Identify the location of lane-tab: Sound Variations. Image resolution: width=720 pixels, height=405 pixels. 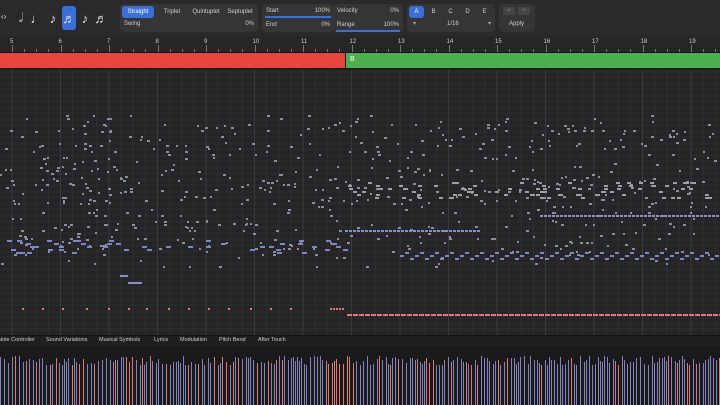
(66, 340).